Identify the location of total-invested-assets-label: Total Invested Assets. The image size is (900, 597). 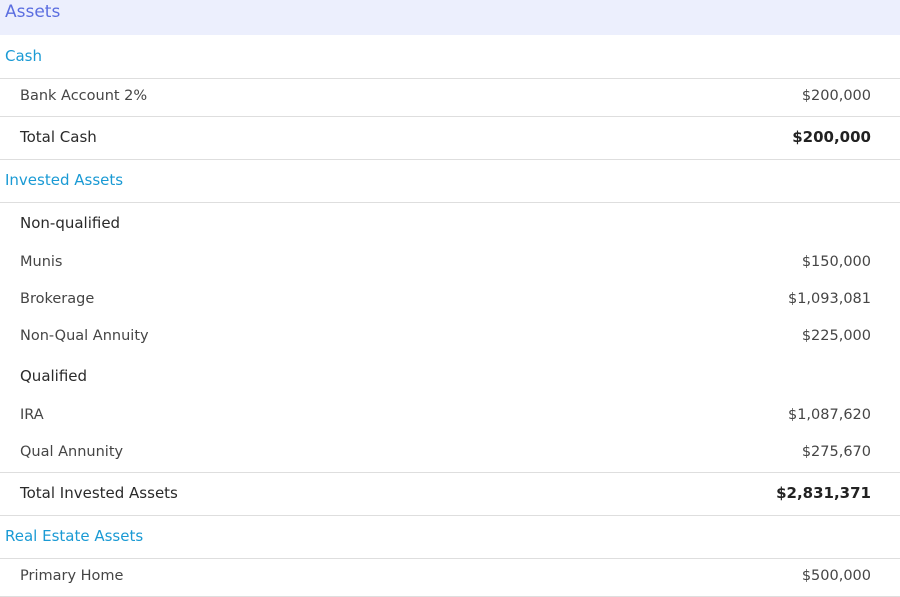
(99, 493).